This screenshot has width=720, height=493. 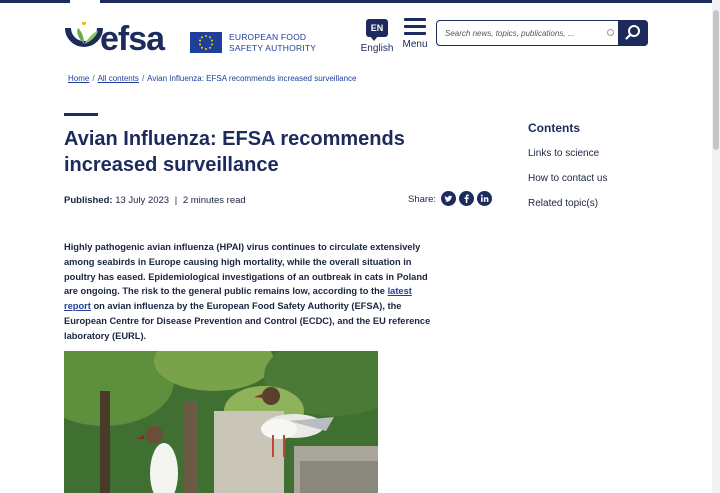 What do you see at coordinates (273, 48) in the screenshot?
I see `eu-label-line-2: SAFETY AUTHORITY` at bounding box center [273, 48].